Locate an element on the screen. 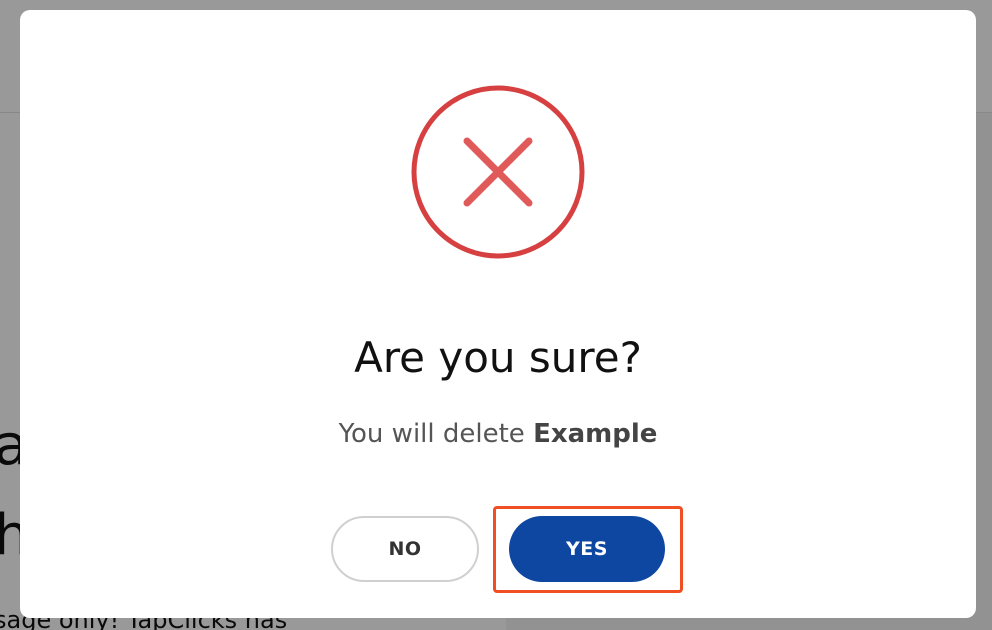  dialog-message: You will delete Example is located at coordinates (498, 434).